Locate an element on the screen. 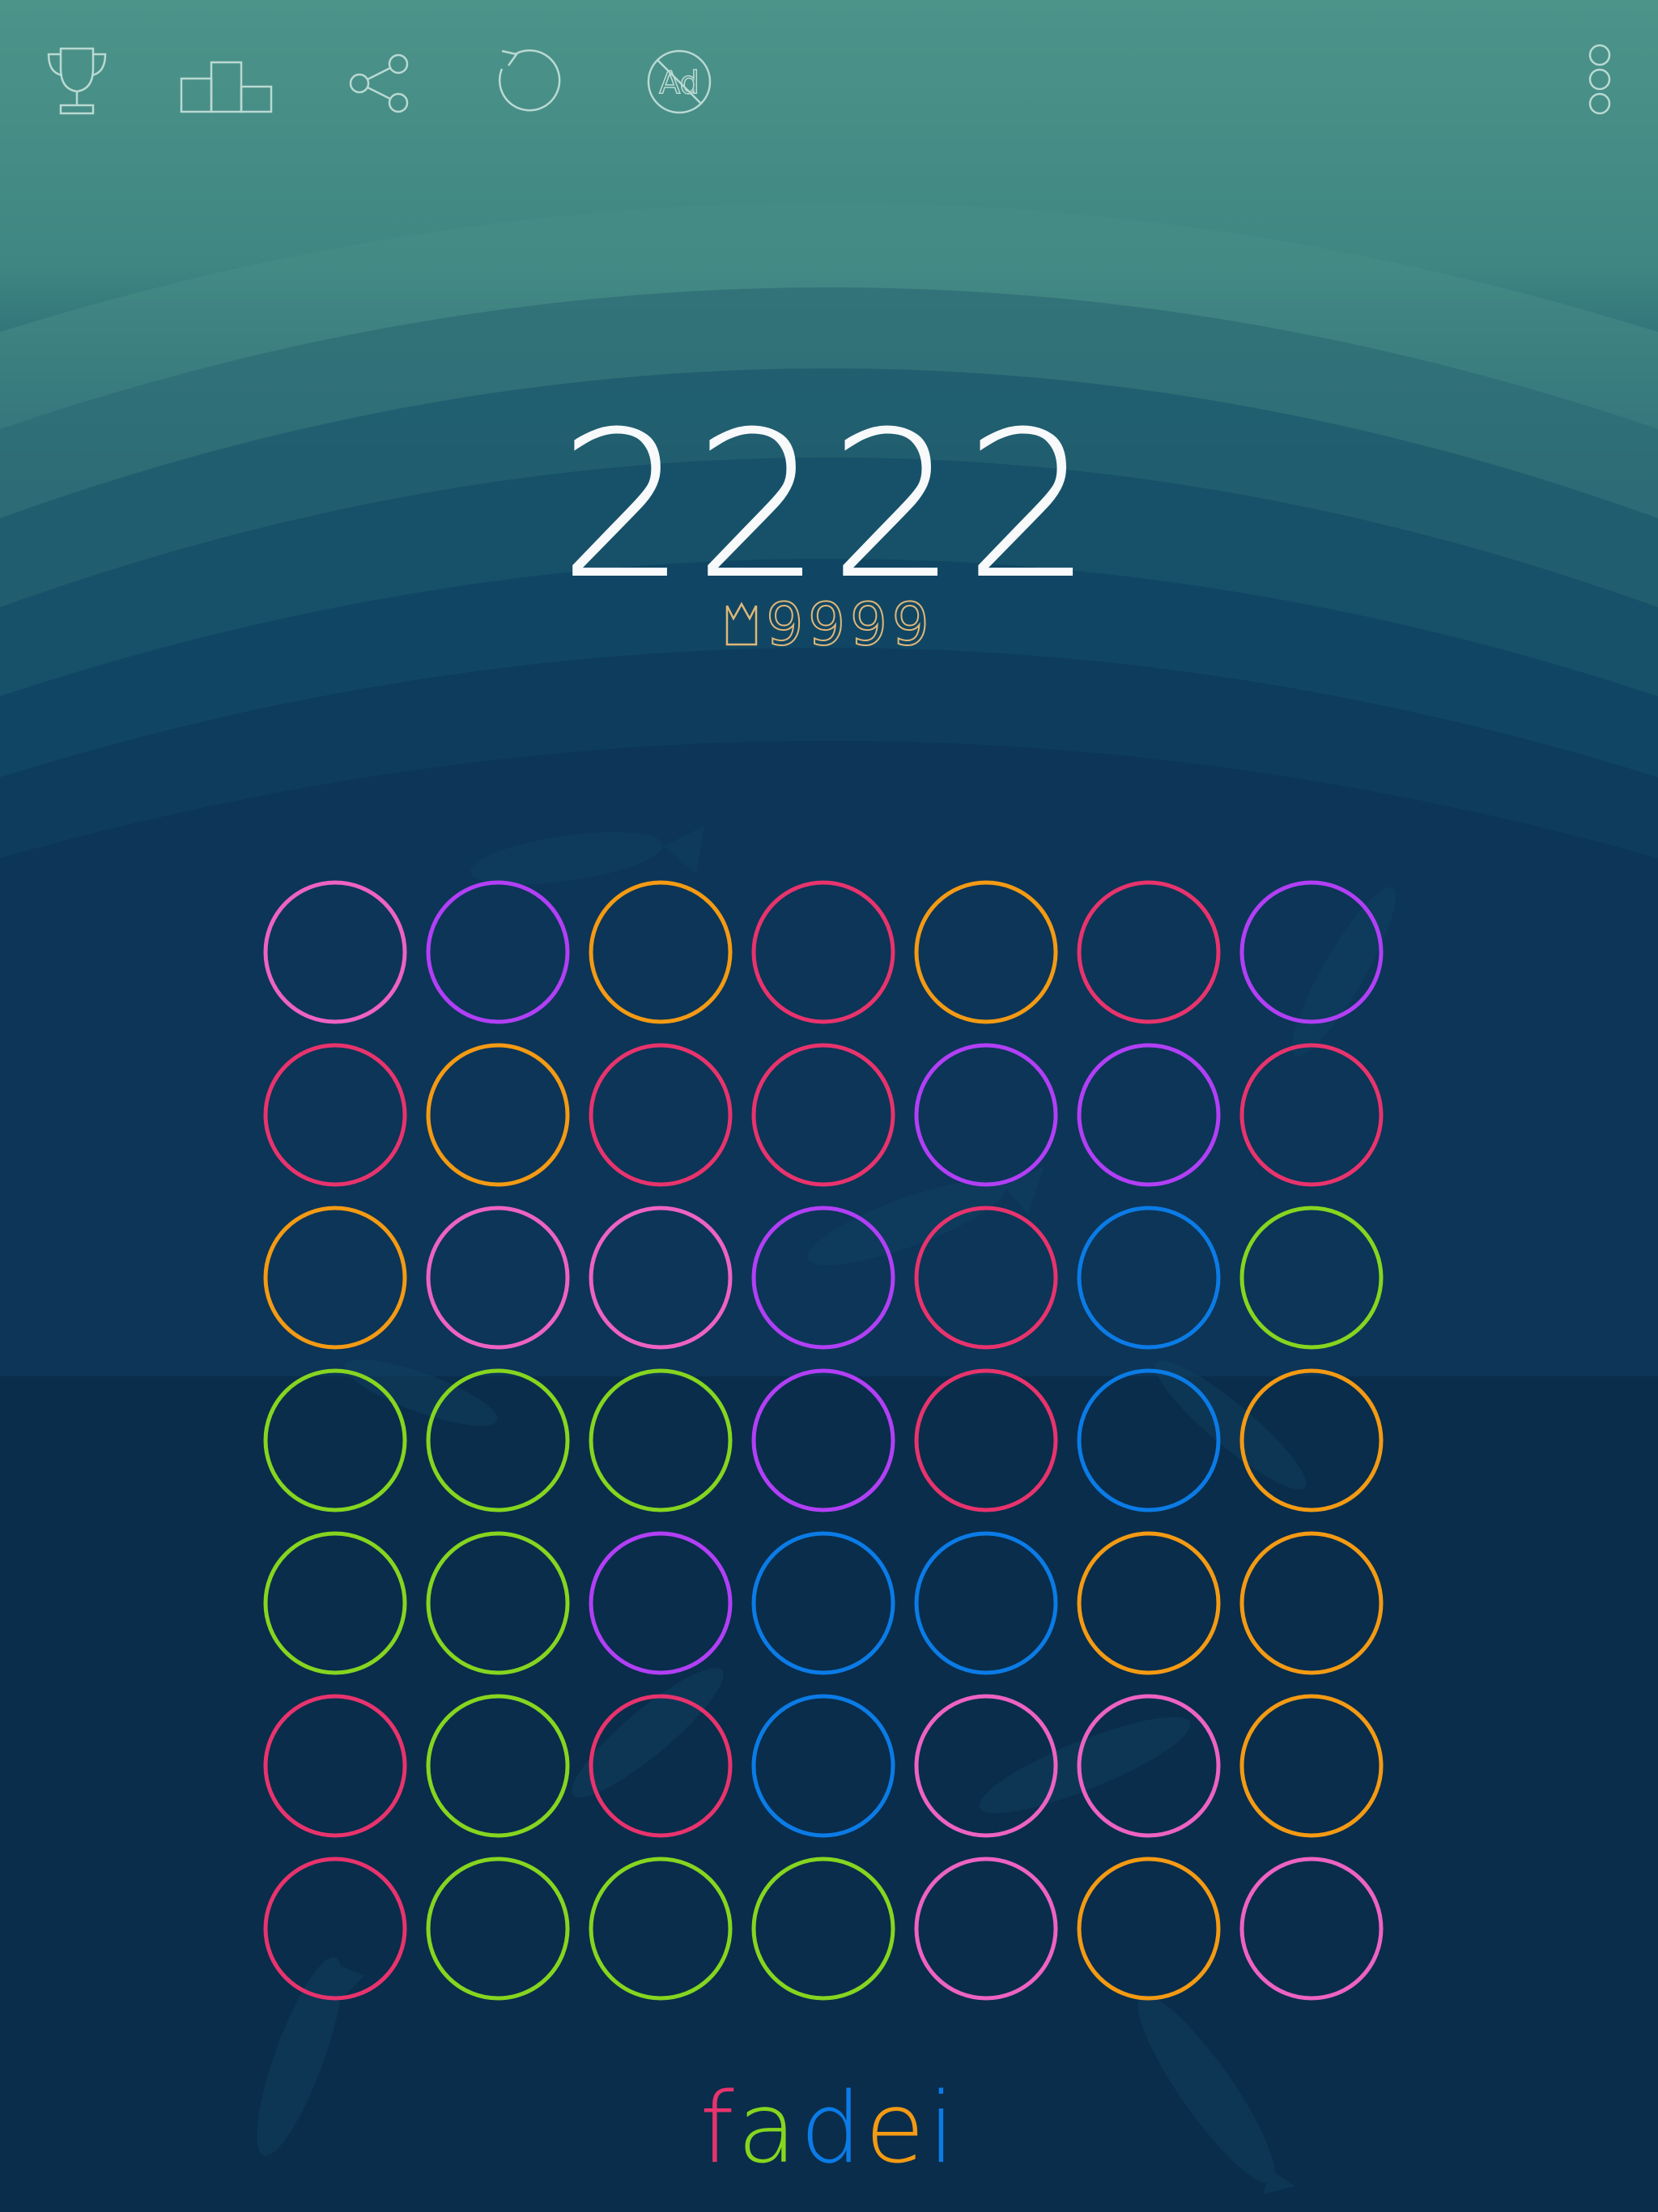 The width and height of the screenshot is (1658, 2212). ring-pink-r3-c2 is located at coordinates (498, 1278).